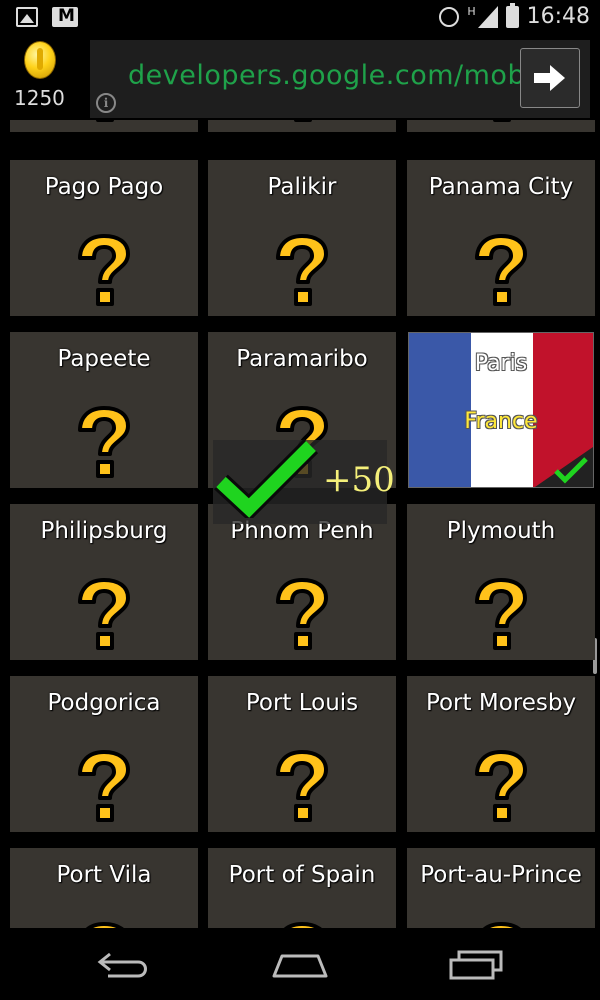 The height and width of the screenshot is (1000, 600). What do you see at coordinates (104, 531) in the screenshot?
I see `tile-name: Philipsburg` at bounding box center [104, 531].